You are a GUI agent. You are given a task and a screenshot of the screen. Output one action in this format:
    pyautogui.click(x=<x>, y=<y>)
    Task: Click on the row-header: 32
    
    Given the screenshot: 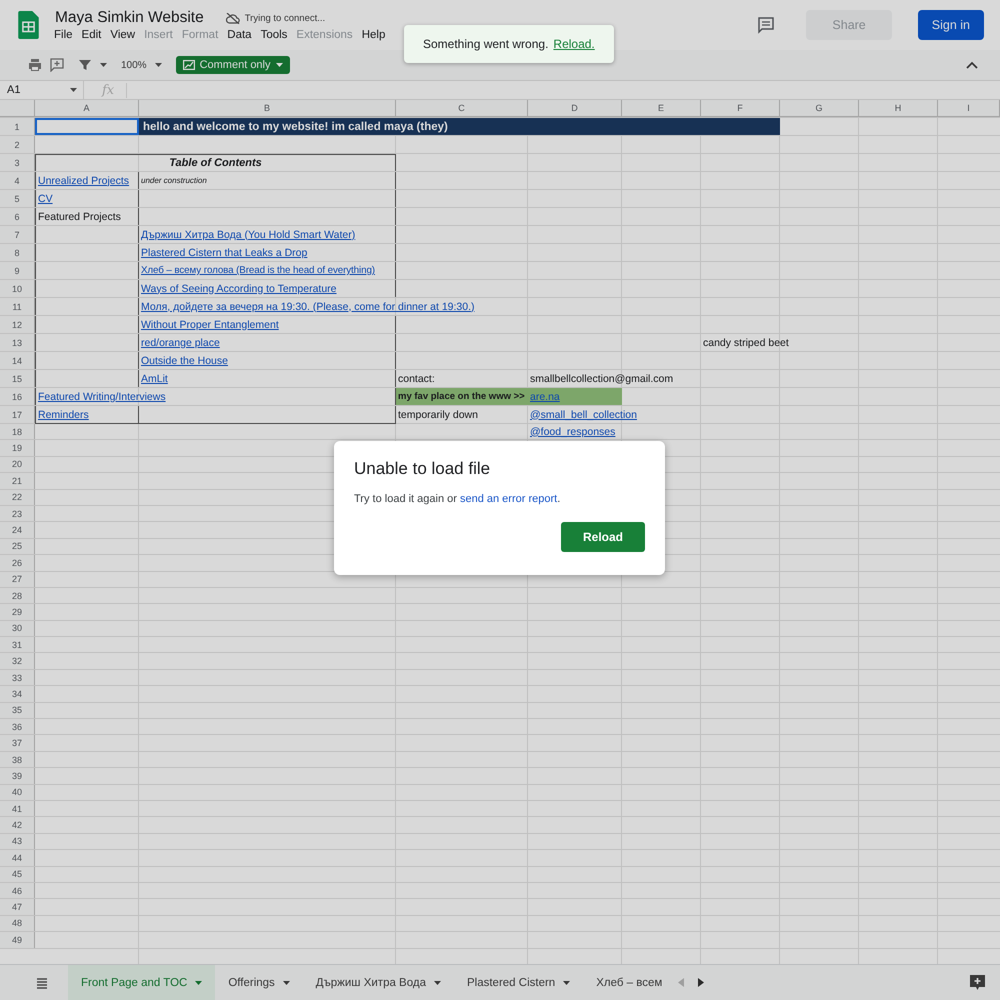 What is the action you would take?
    pyautogui.click(x=17, y=661)
    